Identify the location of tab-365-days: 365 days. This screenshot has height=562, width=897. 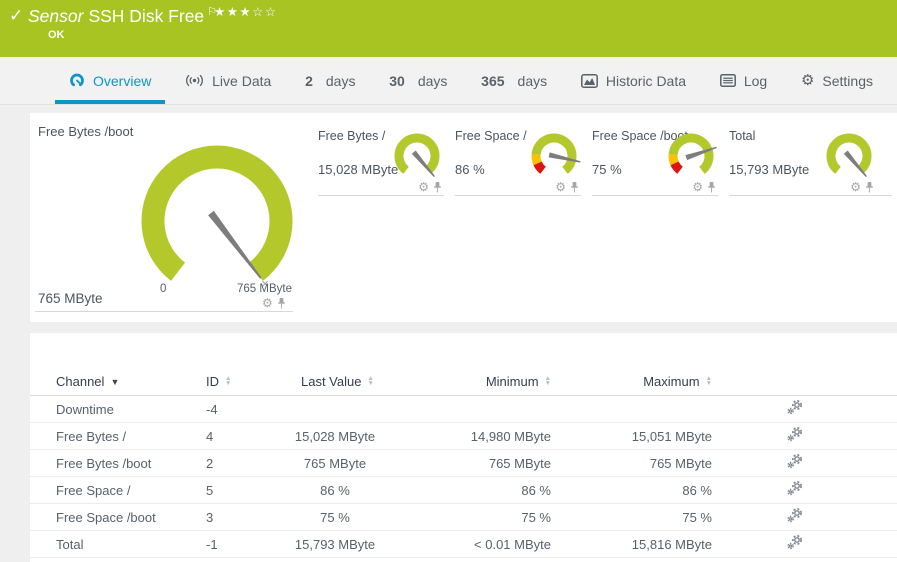
(514, 80).